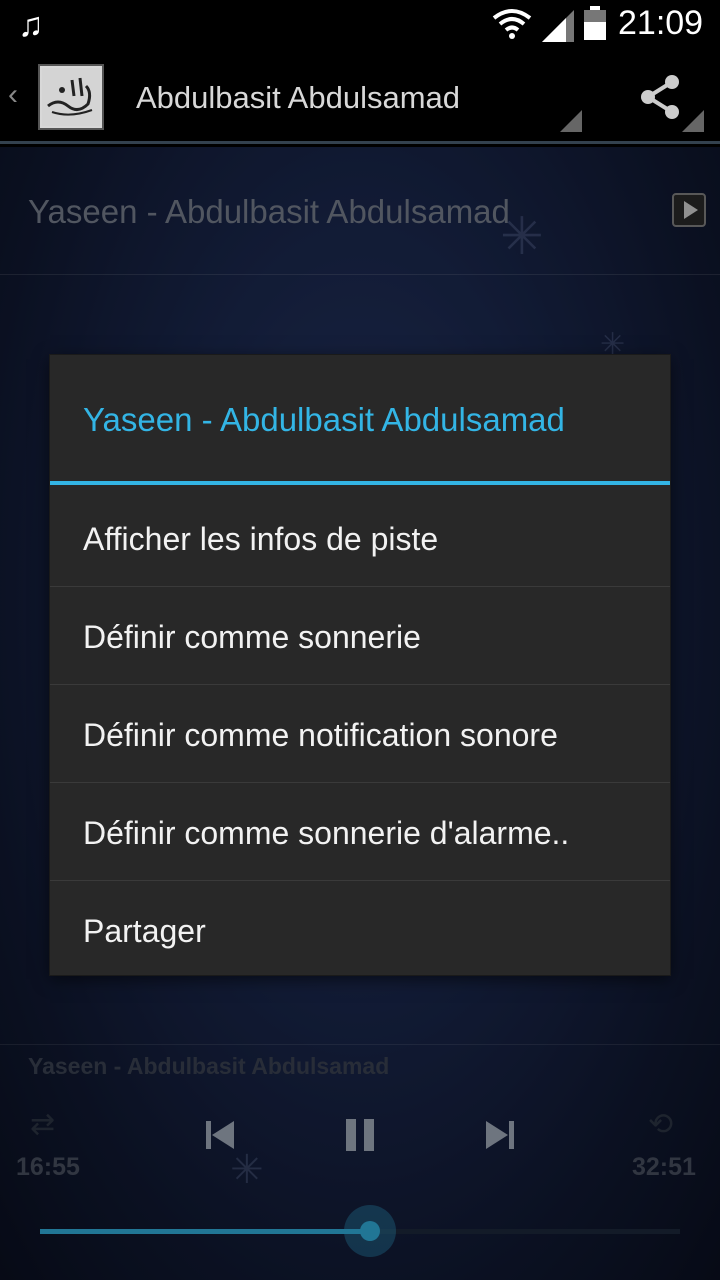  What do you see at coordinates (144, 931) in the screenshot?
I see `menu-item-label: Partager` at bounding box center [144, 931].